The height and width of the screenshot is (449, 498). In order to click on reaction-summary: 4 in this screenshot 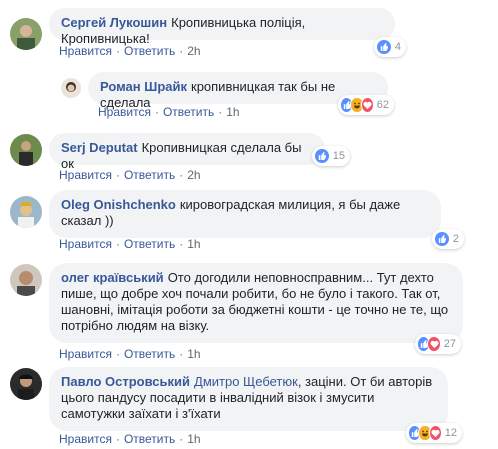, I will do `click(390, 47)`.